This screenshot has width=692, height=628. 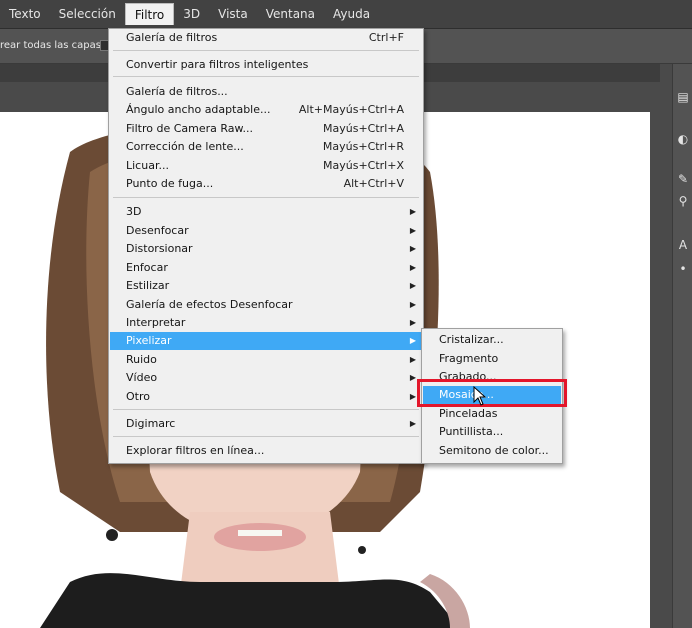 What do you see at coordinates (266, 249) in the screenshot?
I see `menu-item-distorsionar: Distorsionar ▶` at bounding box center [266, 249].